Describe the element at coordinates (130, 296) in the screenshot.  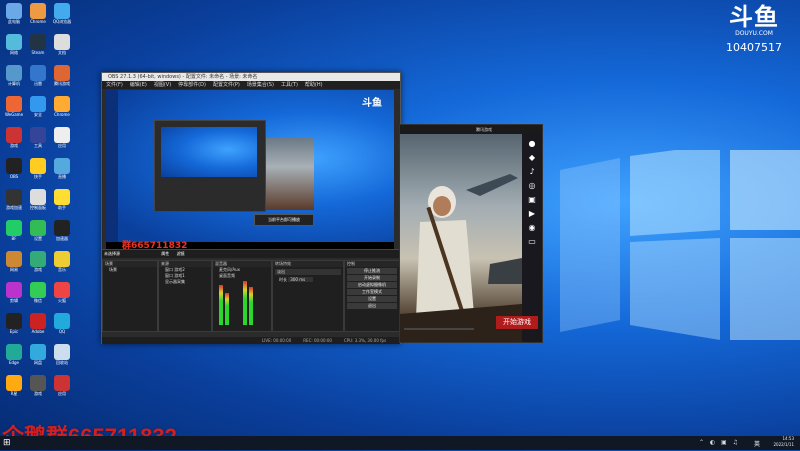
I see `scenes-panel: 场景 场景` at that location.